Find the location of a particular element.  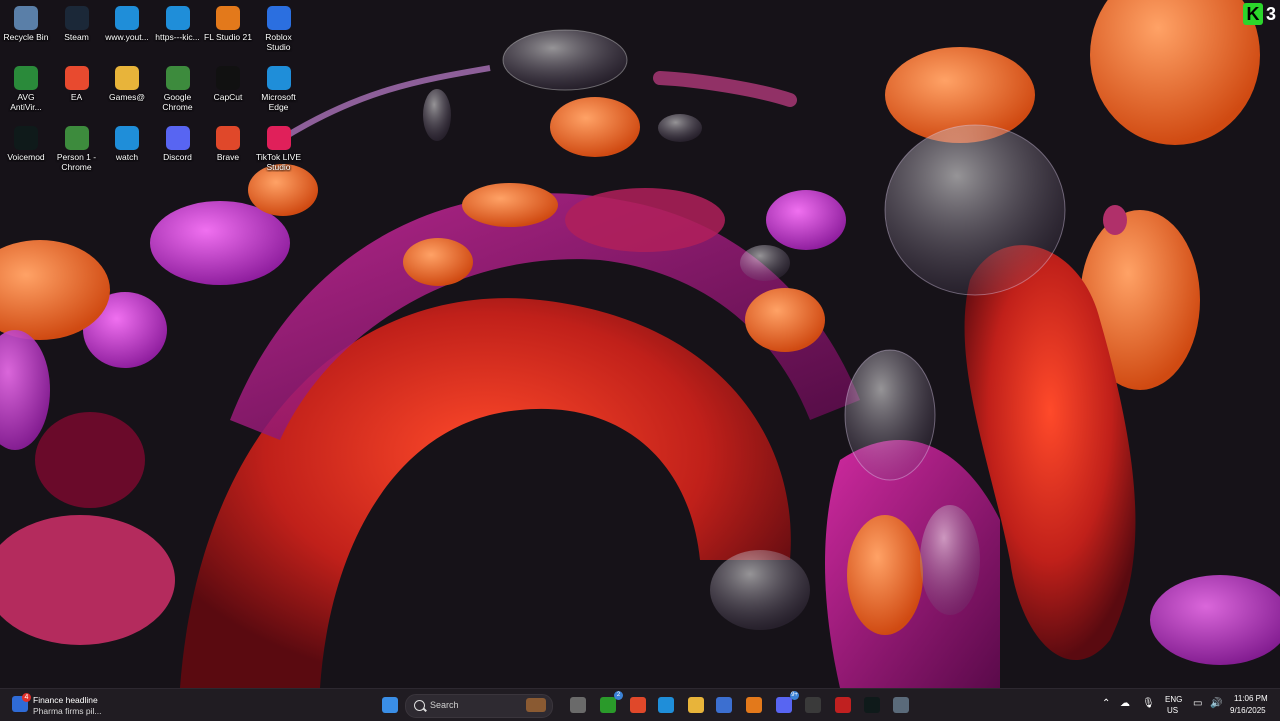

search-highlight-icon is located at coordinates (536, 705).